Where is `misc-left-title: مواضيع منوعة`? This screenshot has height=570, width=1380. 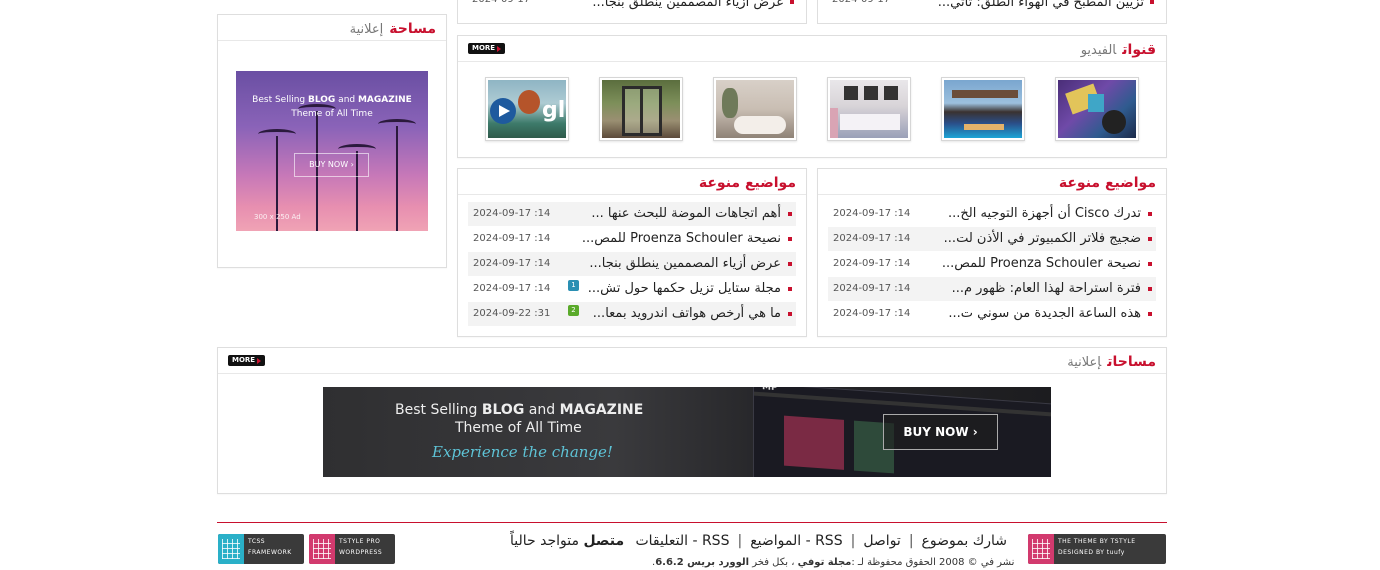
misc-left-title: مواضيع منوعة is located at coordinates (747, 183).